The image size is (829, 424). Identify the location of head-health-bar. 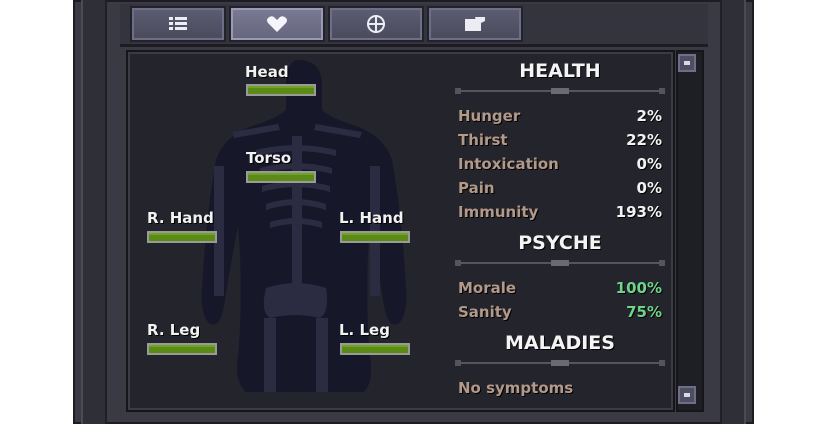
(281, 90).